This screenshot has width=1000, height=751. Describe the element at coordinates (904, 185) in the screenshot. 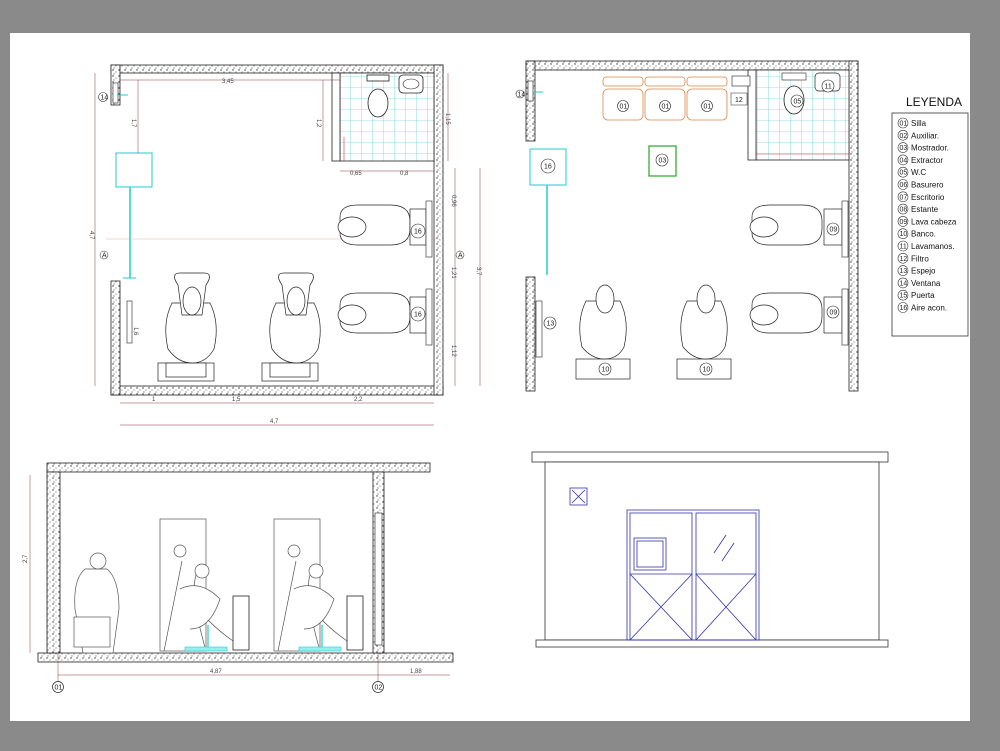

I see `legend-item-number: 06` at that location.